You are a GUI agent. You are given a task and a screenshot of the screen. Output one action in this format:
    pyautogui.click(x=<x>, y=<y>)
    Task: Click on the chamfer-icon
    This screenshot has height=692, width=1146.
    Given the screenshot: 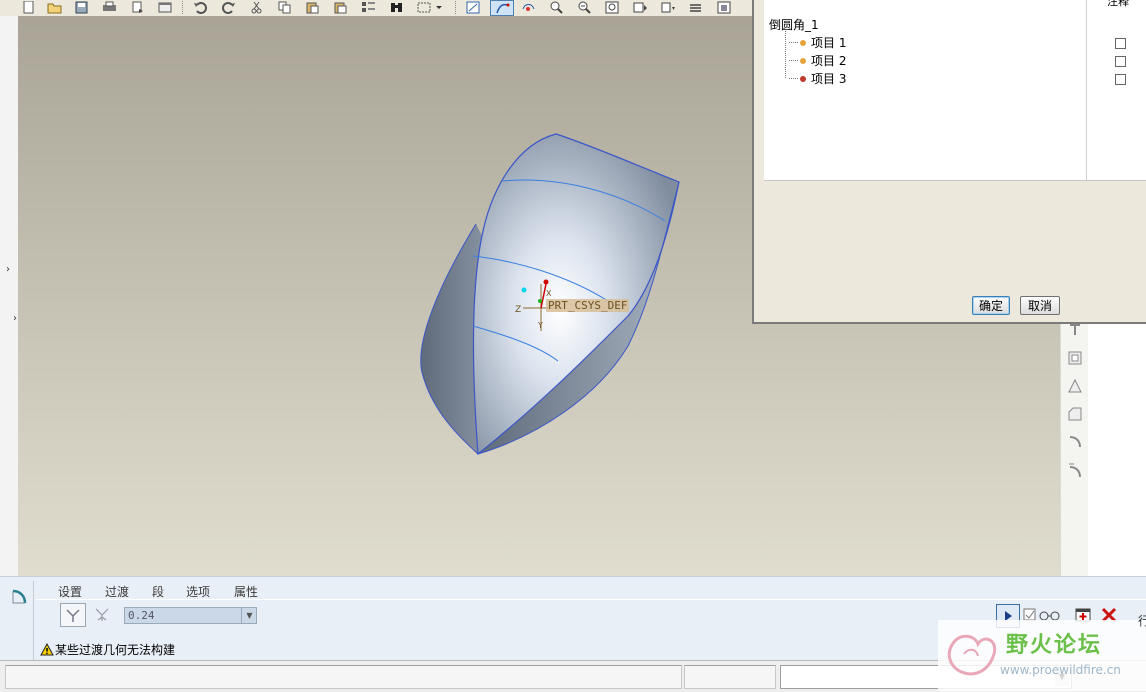 What is the action you would take?
    pyautogui.click(x=1075, y=414)
    